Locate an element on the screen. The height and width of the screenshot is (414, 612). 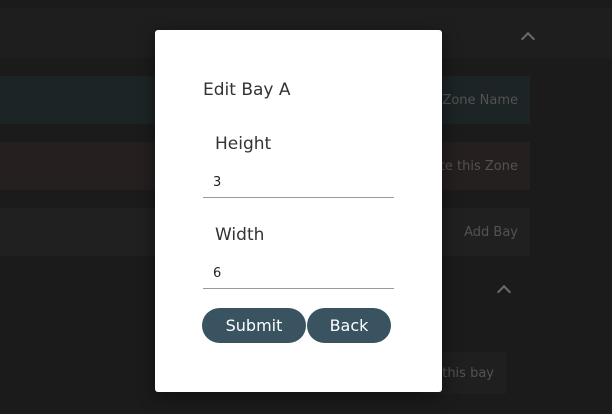
width-label: Width is located at coordinates (240, 235).